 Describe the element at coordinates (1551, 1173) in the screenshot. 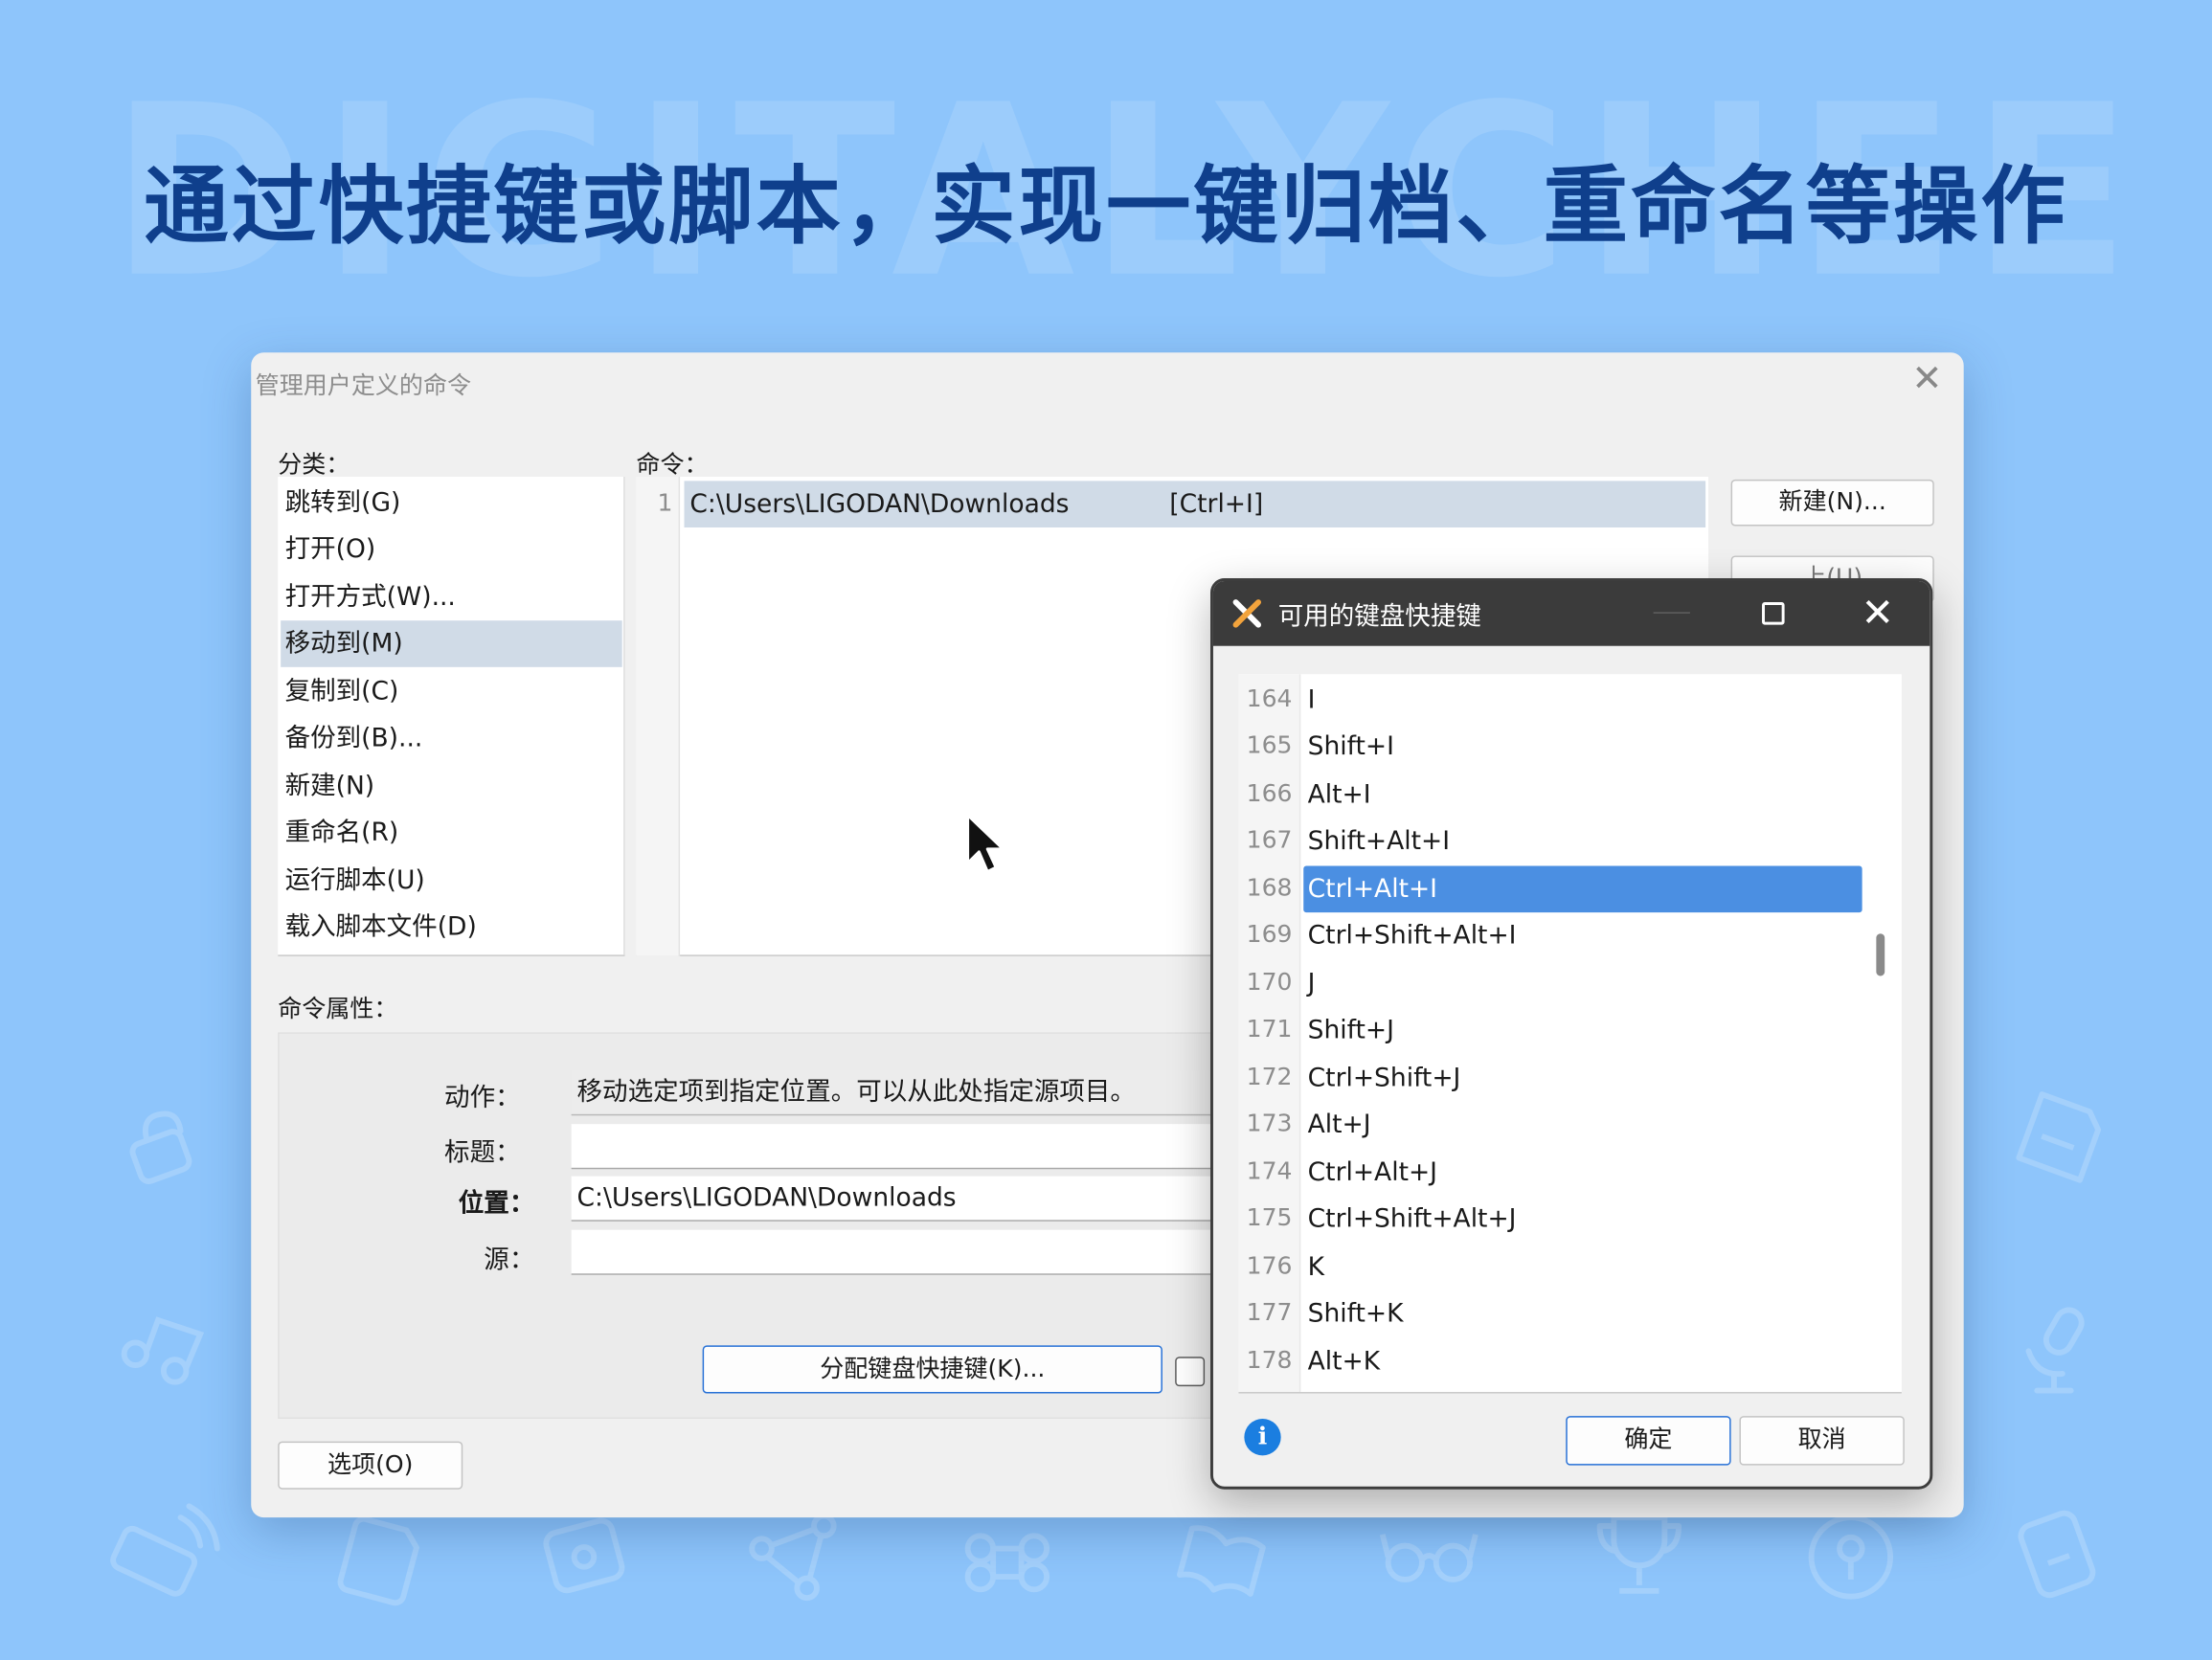

I see `shortcut-row: 174 Ctrl+Alt+J` at that location.